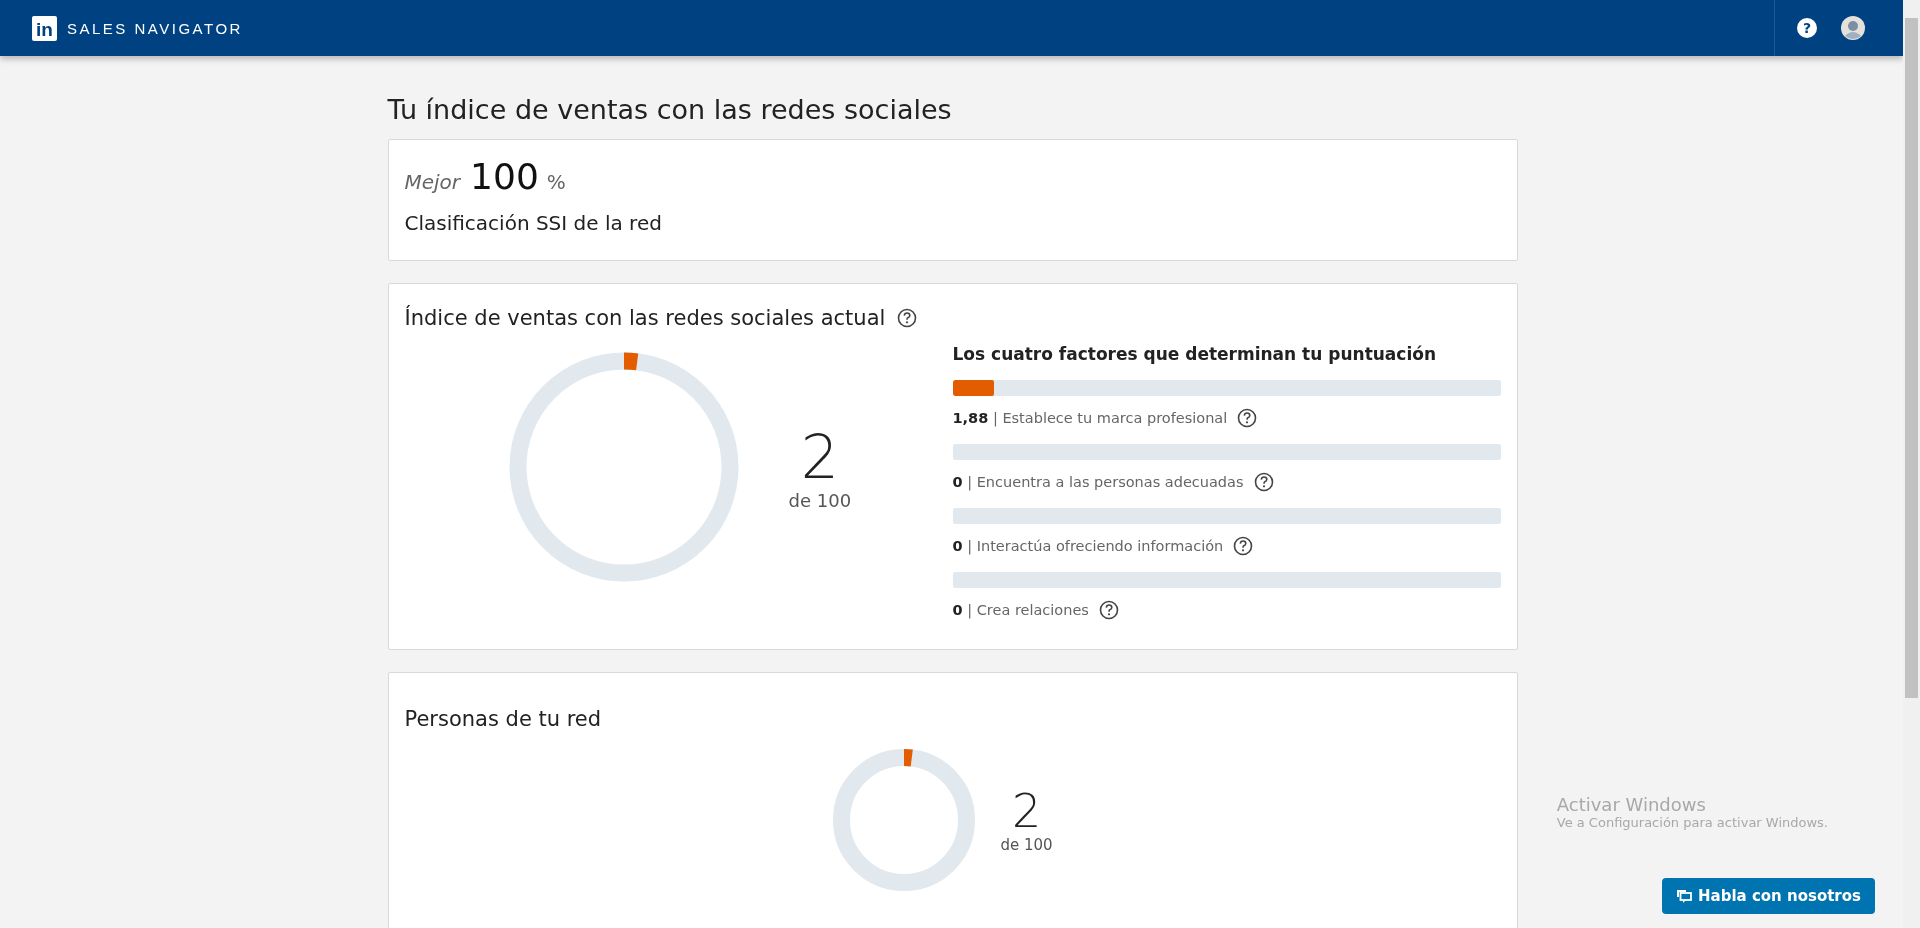 The image size is (1920, 928). Describe the element at coordinates (1194, 354) in the screenshot. I see `factors-title: Los cuatro factores que determinan tu puntuación` at that location.